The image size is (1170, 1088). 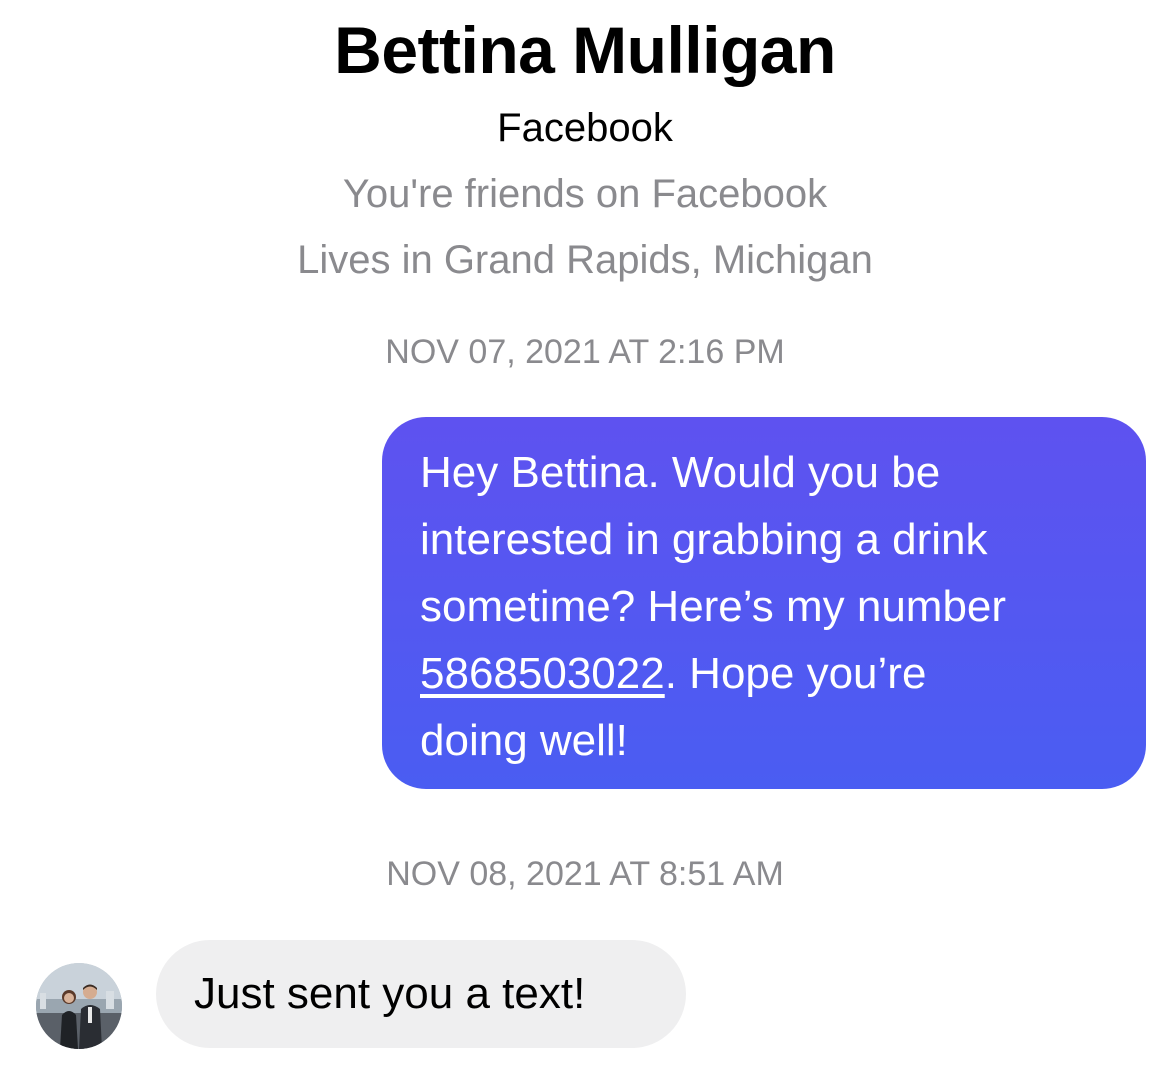 What do you see at coordinates (585, 128) in the screenshot?
I see `profile-platform: Facebook` at bounding box center [585, 128].